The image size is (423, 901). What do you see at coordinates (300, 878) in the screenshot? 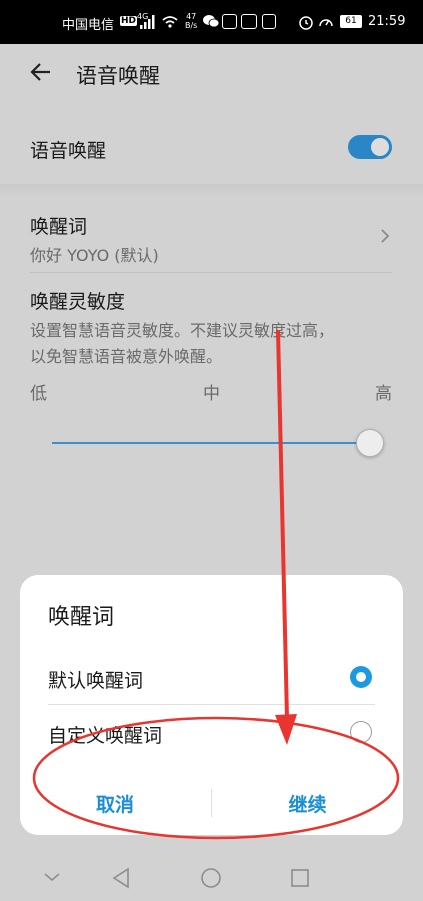
I see `square-recent-icon` at bounding box center [300, 878].